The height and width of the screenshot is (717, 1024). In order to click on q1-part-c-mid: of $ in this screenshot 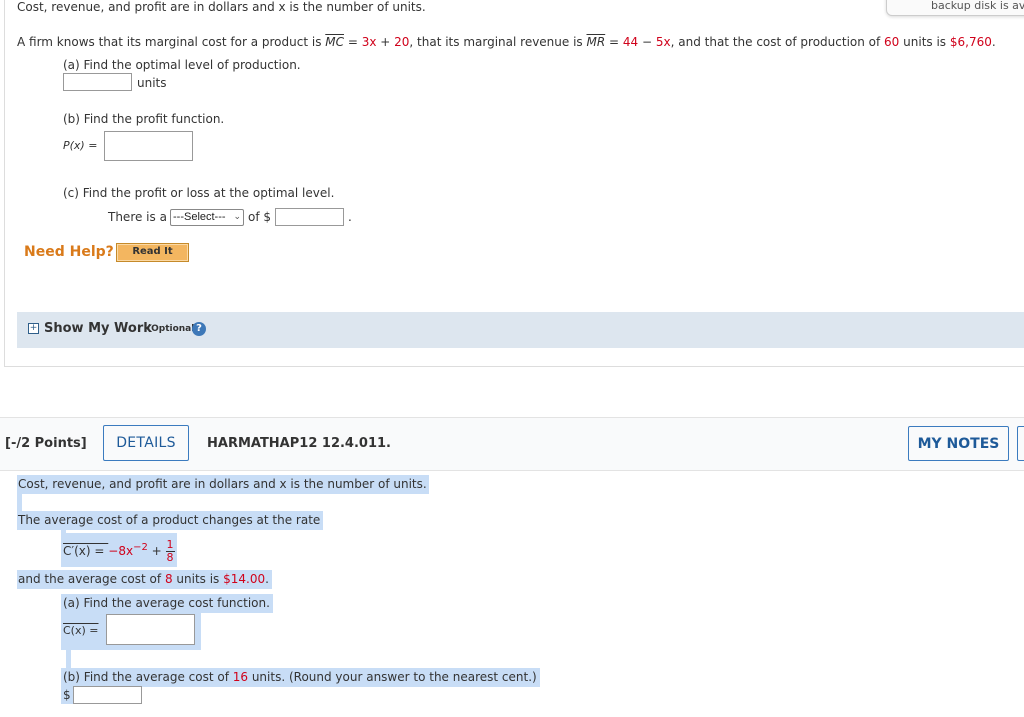, I will do `click(260, 217)`.